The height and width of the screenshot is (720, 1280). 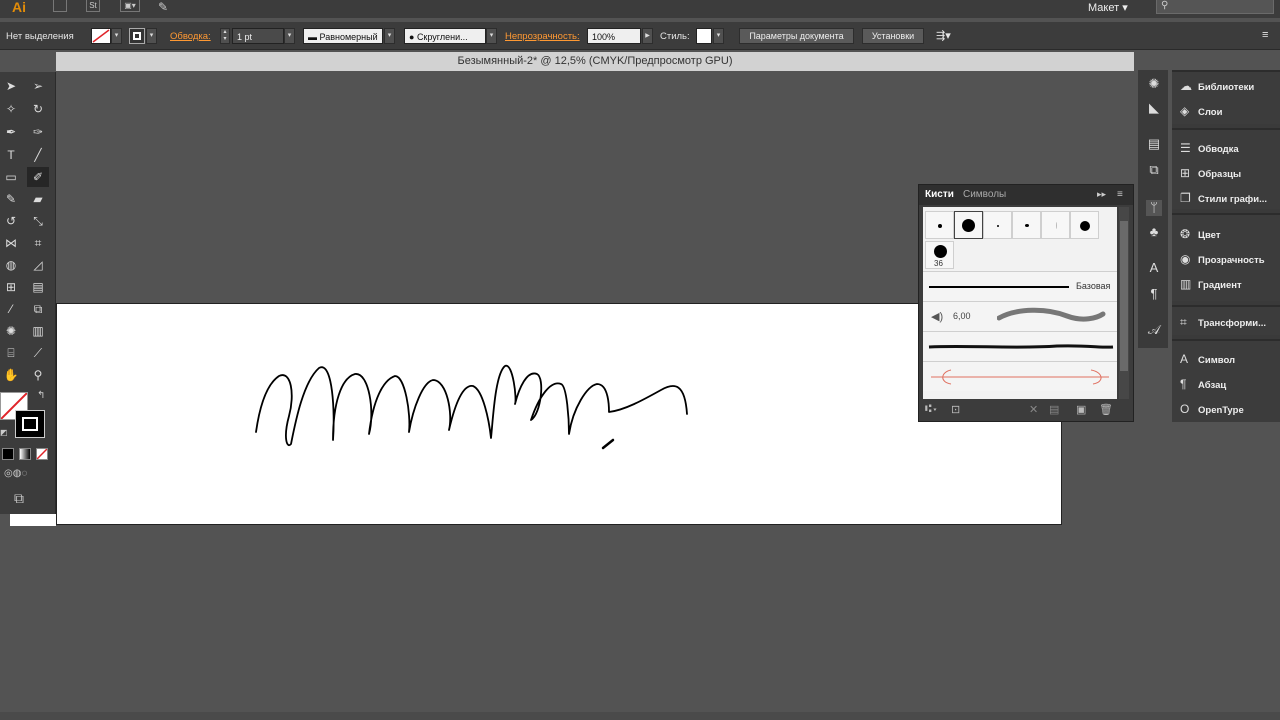 What do you see at coordinates (38, 375) in the screenshot?
I see `zoom-tool-icon: ⚲` at bounding box center [38, 375].